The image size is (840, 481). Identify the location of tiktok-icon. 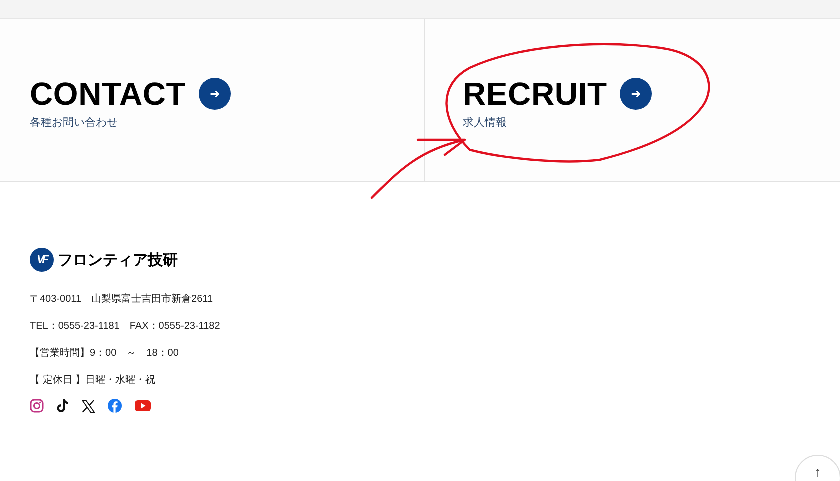
(63, 406).